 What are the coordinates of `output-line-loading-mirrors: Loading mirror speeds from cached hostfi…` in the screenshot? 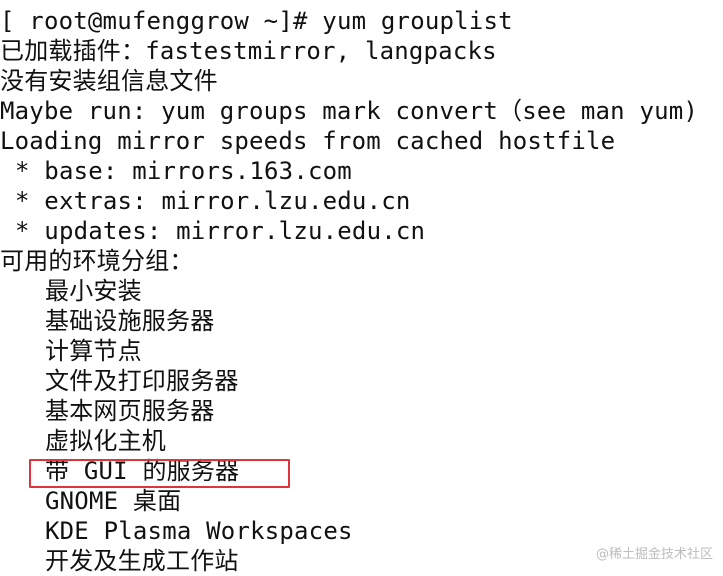 It's located at (308, 141).